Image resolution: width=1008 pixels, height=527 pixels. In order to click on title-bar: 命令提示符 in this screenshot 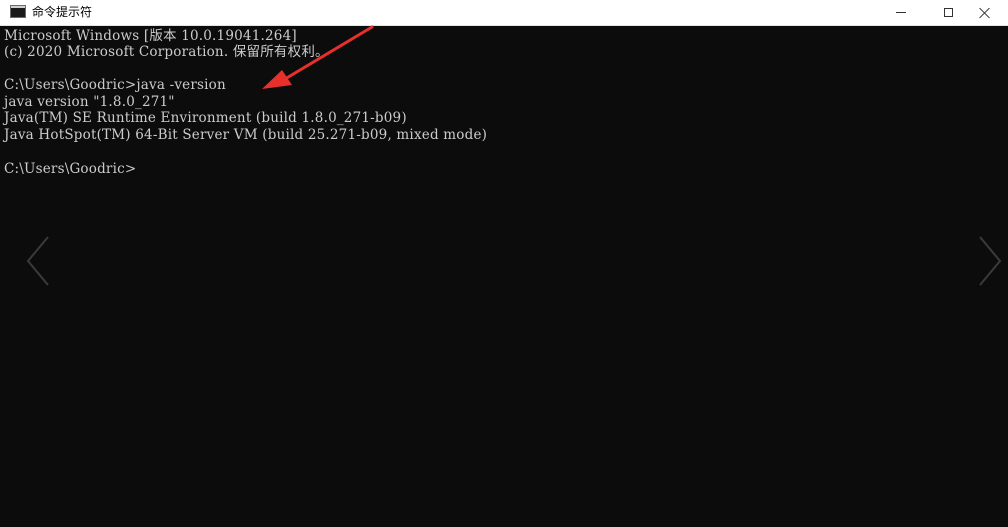, I will do `click(504, 13)`.